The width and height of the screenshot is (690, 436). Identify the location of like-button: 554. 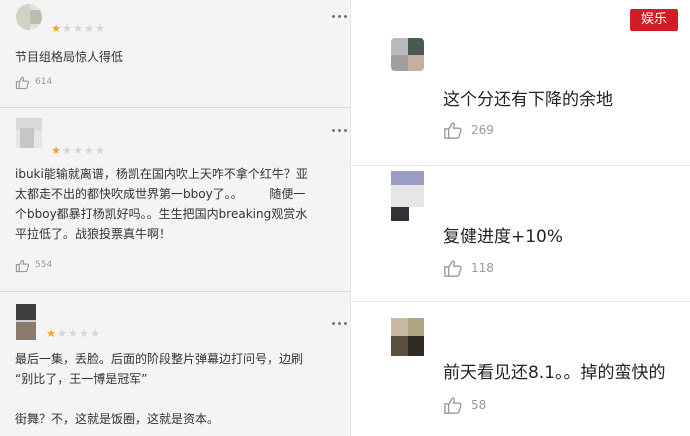
(40, 266).